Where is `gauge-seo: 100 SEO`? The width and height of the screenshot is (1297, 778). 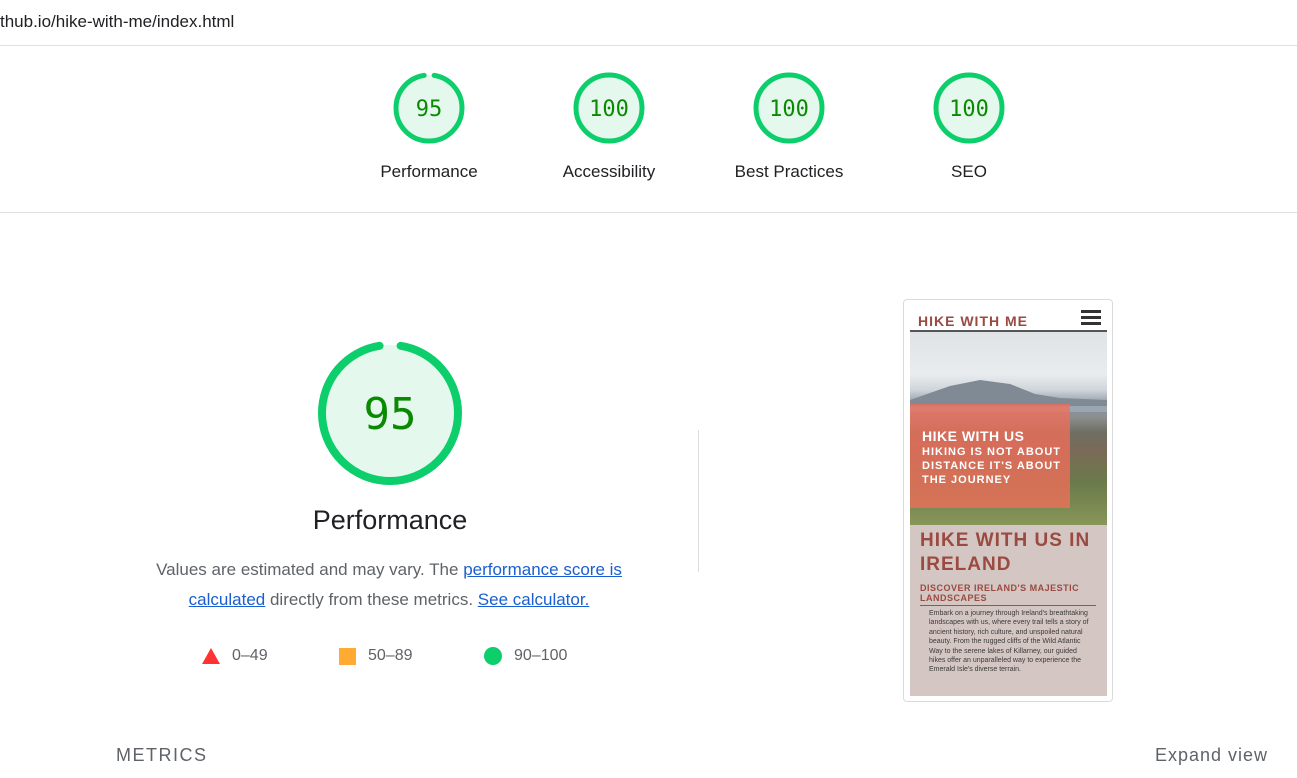
gauge-seo: 100 SEO is located at coordinates (969, 126).